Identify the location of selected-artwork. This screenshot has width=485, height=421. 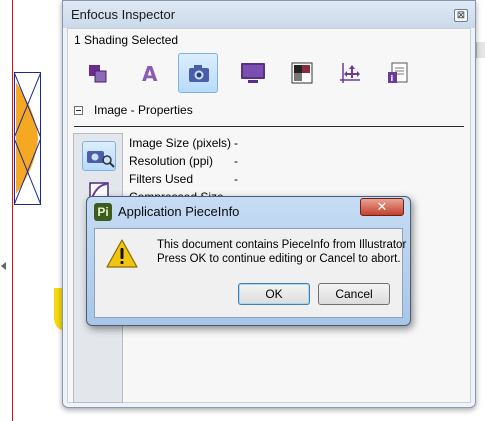
(27, 138).